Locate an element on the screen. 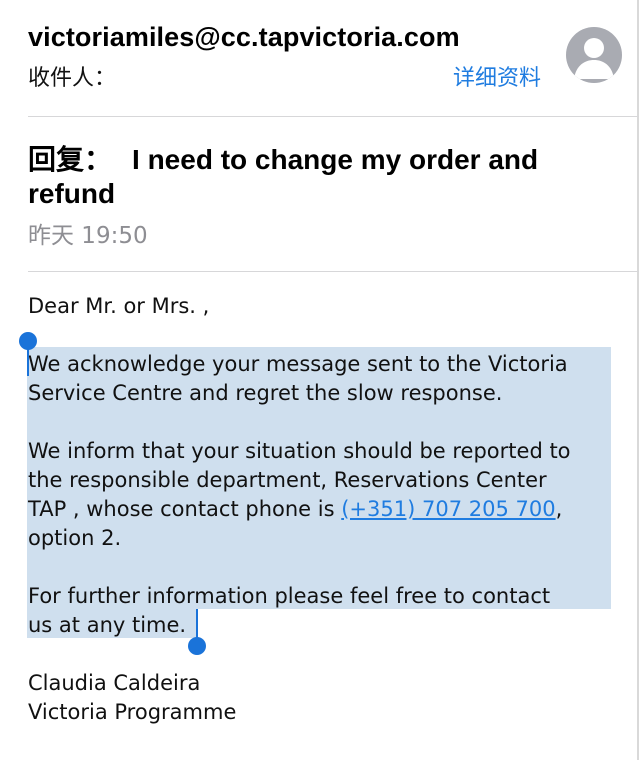 This screenshot has width=639, height=760. body-line-text: , is located at coordinates (559, 509).